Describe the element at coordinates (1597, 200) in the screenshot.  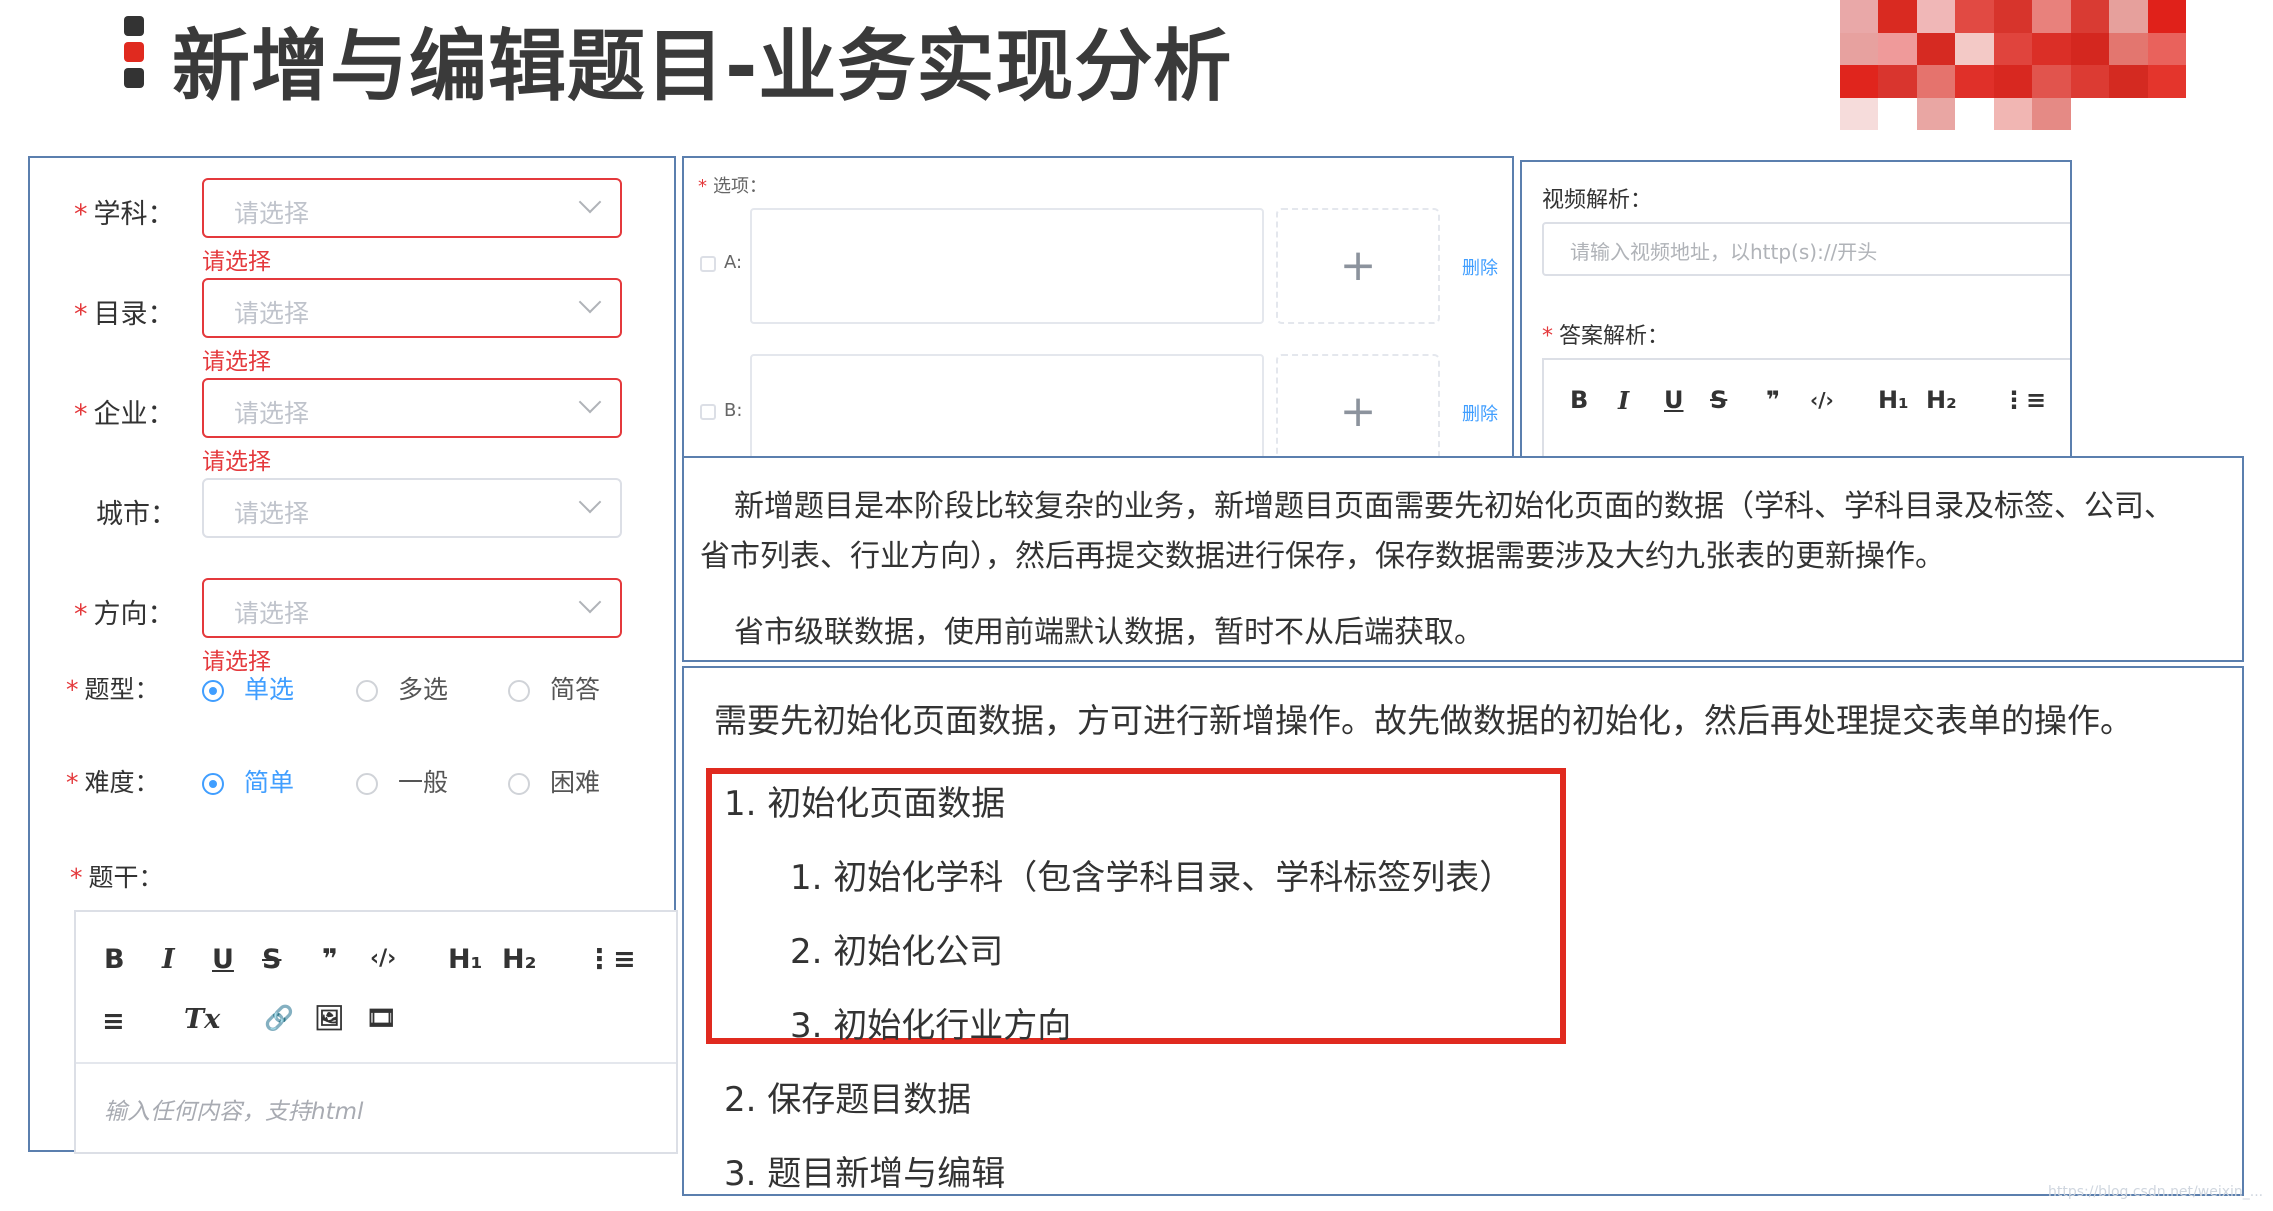
I see `video-analysis-label: 视频解析：` at that location.